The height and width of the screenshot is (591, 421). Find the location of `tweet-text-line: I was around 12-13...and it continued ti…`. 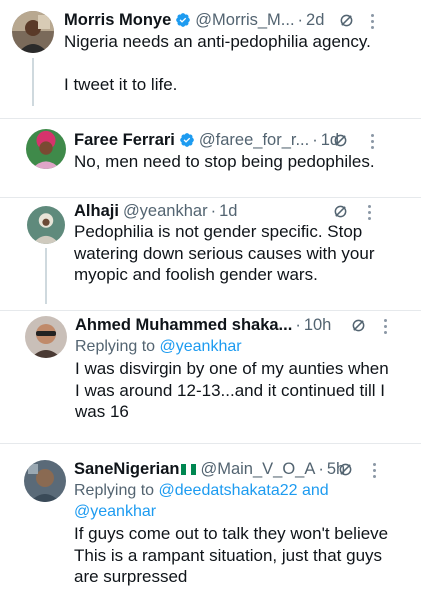

tweet-text-line: I was around 12-13...and it continued ti… is located at coordinates (230, 390).